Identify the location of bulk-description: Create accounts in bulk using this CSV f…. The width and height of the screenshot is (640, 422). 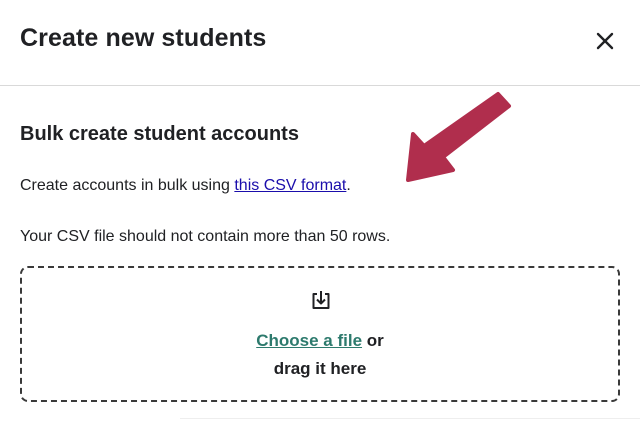
(185, 186).